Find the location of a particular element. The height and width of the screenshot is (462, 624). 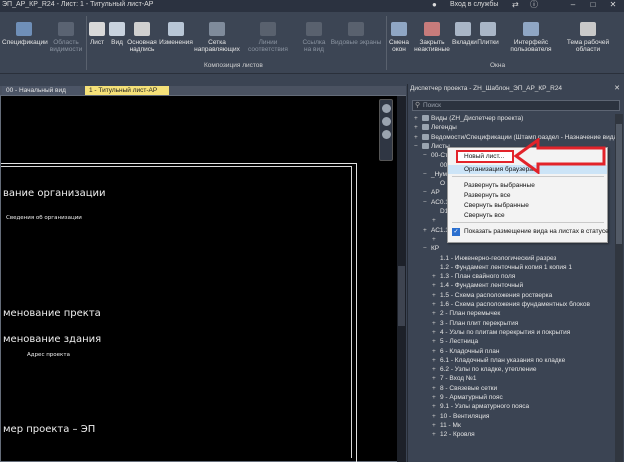

expand-all-menu-item: Развернуть все is located at coordinates (527, 195).